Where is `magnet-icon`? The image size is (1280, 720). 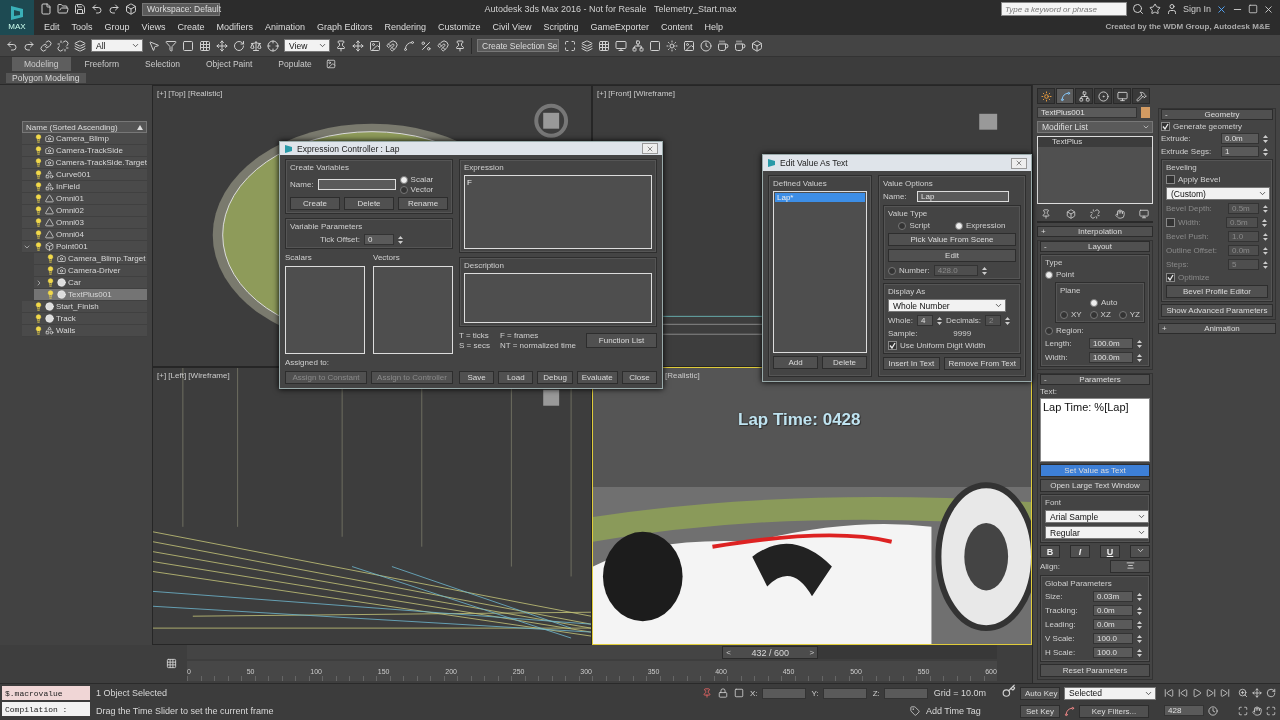 magnet-icon is located at coordinates (392, 45).